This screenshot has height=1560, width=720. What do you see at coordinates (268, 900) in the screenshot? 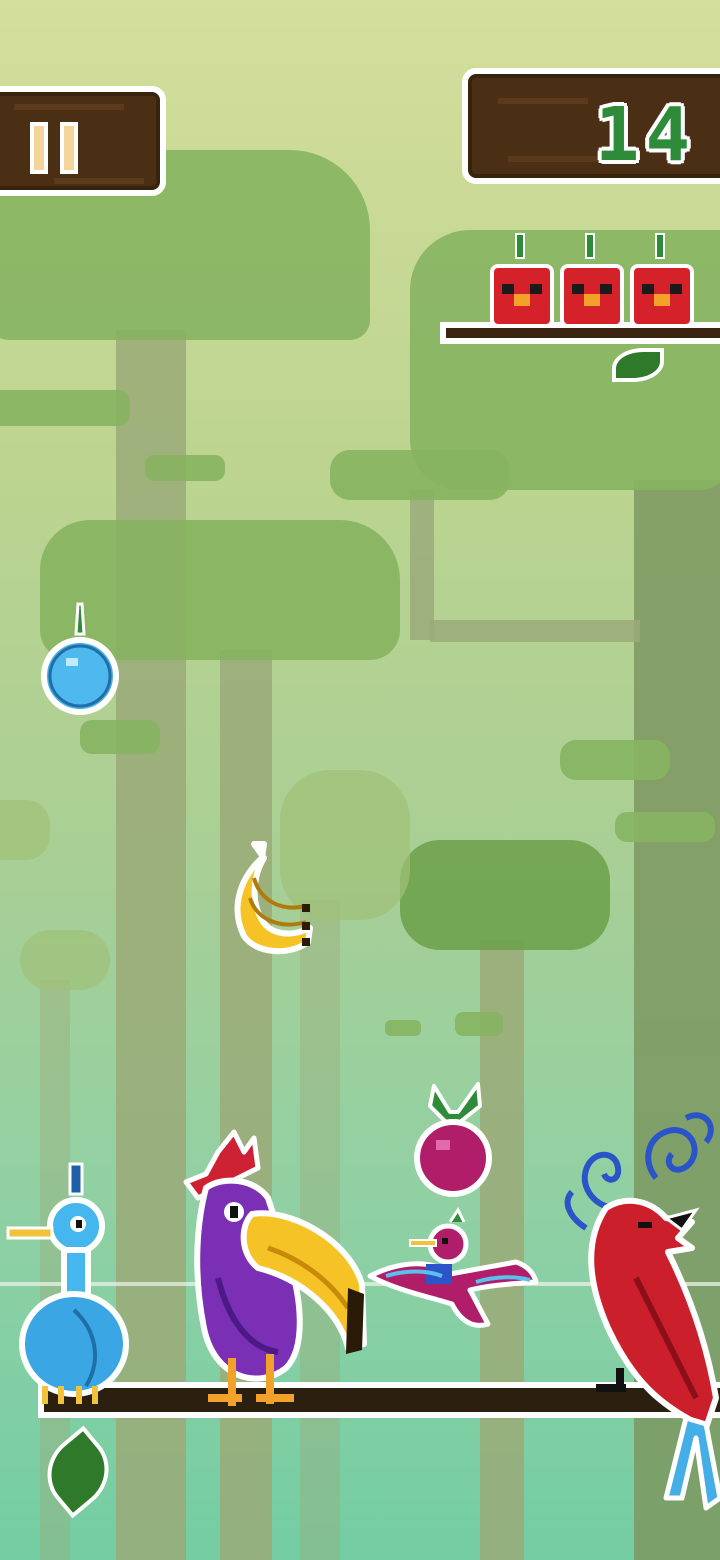
I see `banana-icon` at bounding box center [268, 900].